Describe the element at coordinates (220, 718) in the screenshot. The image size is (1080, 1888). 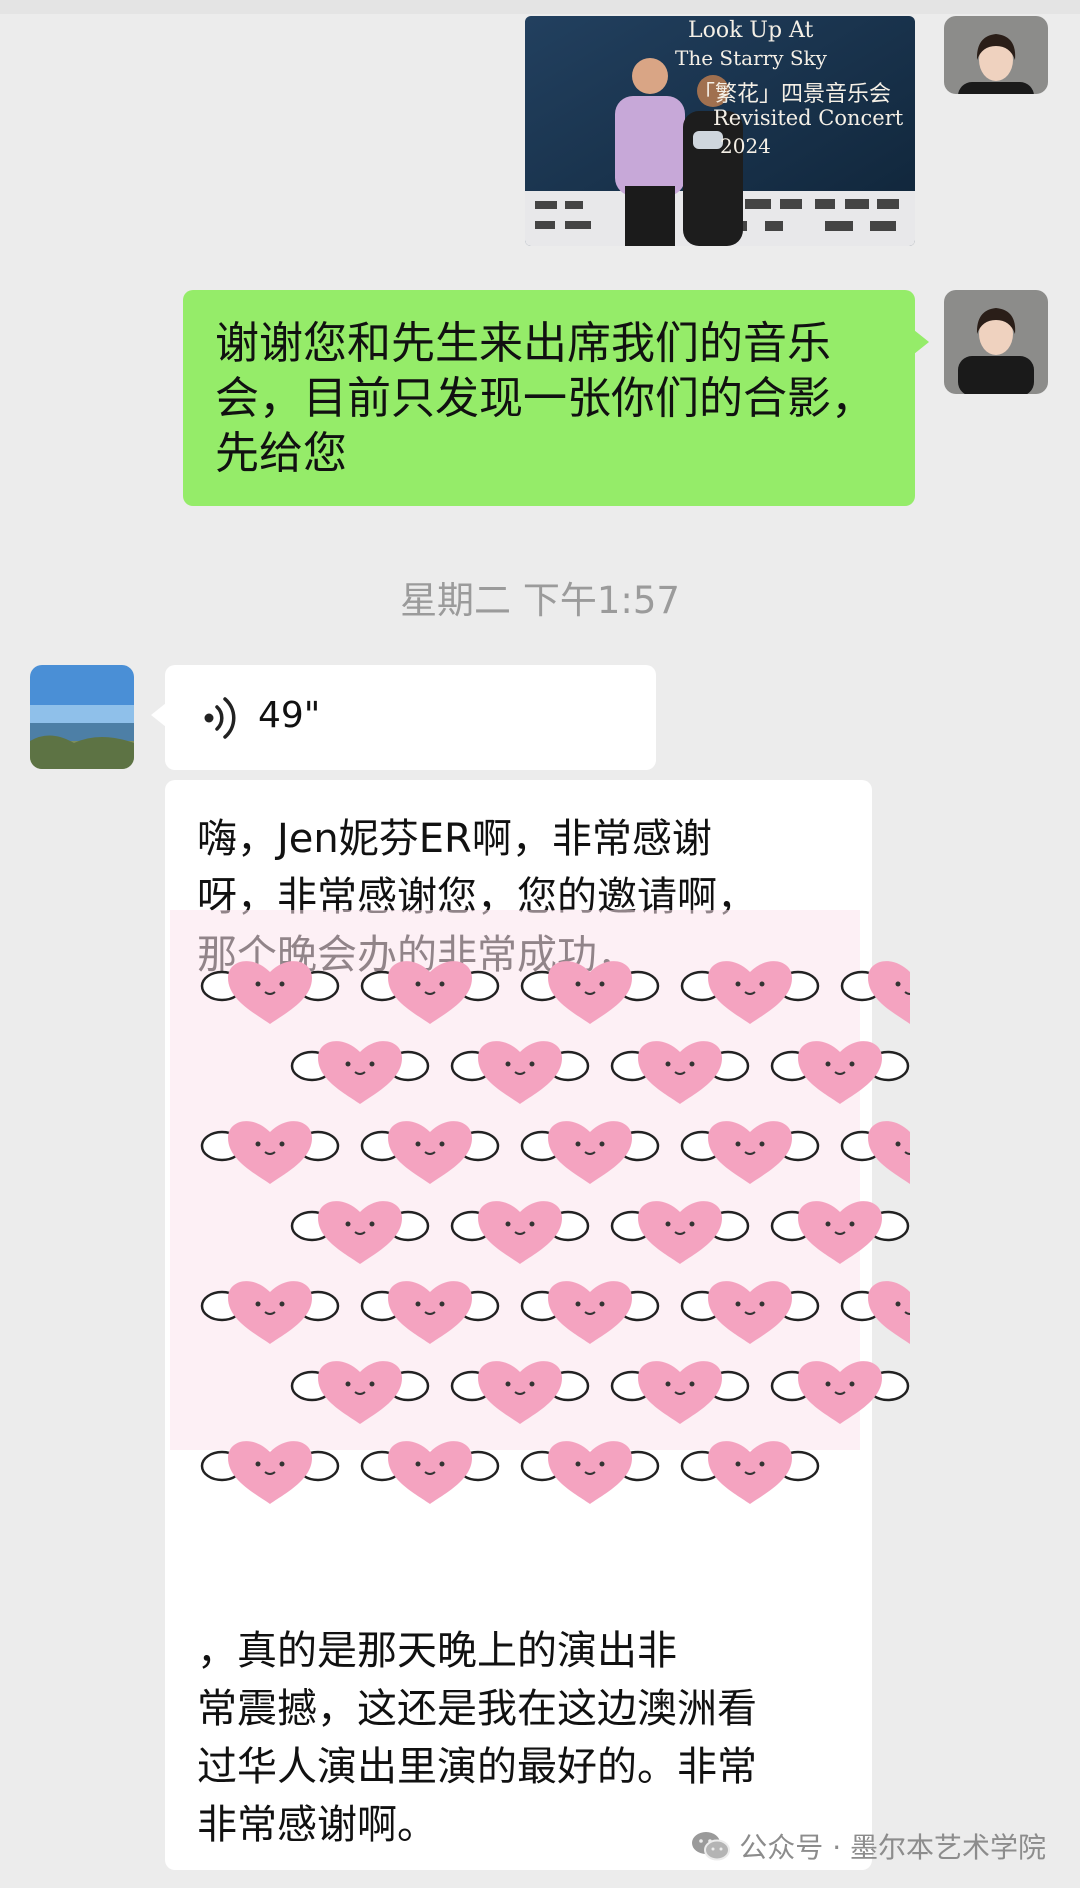
I see `voice-wave-icon` at that location.